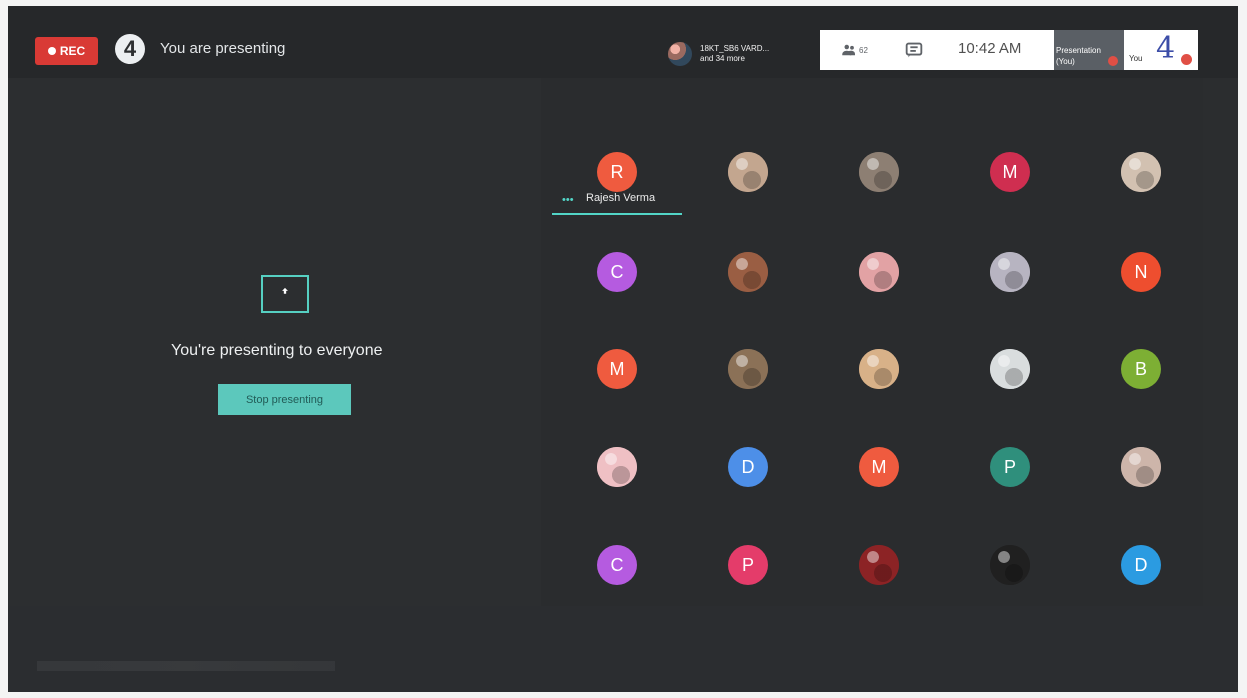  What do you see at coordinates (848, 50) in the screenshot?
I see `people-icon` at bounding box center [848, 50].